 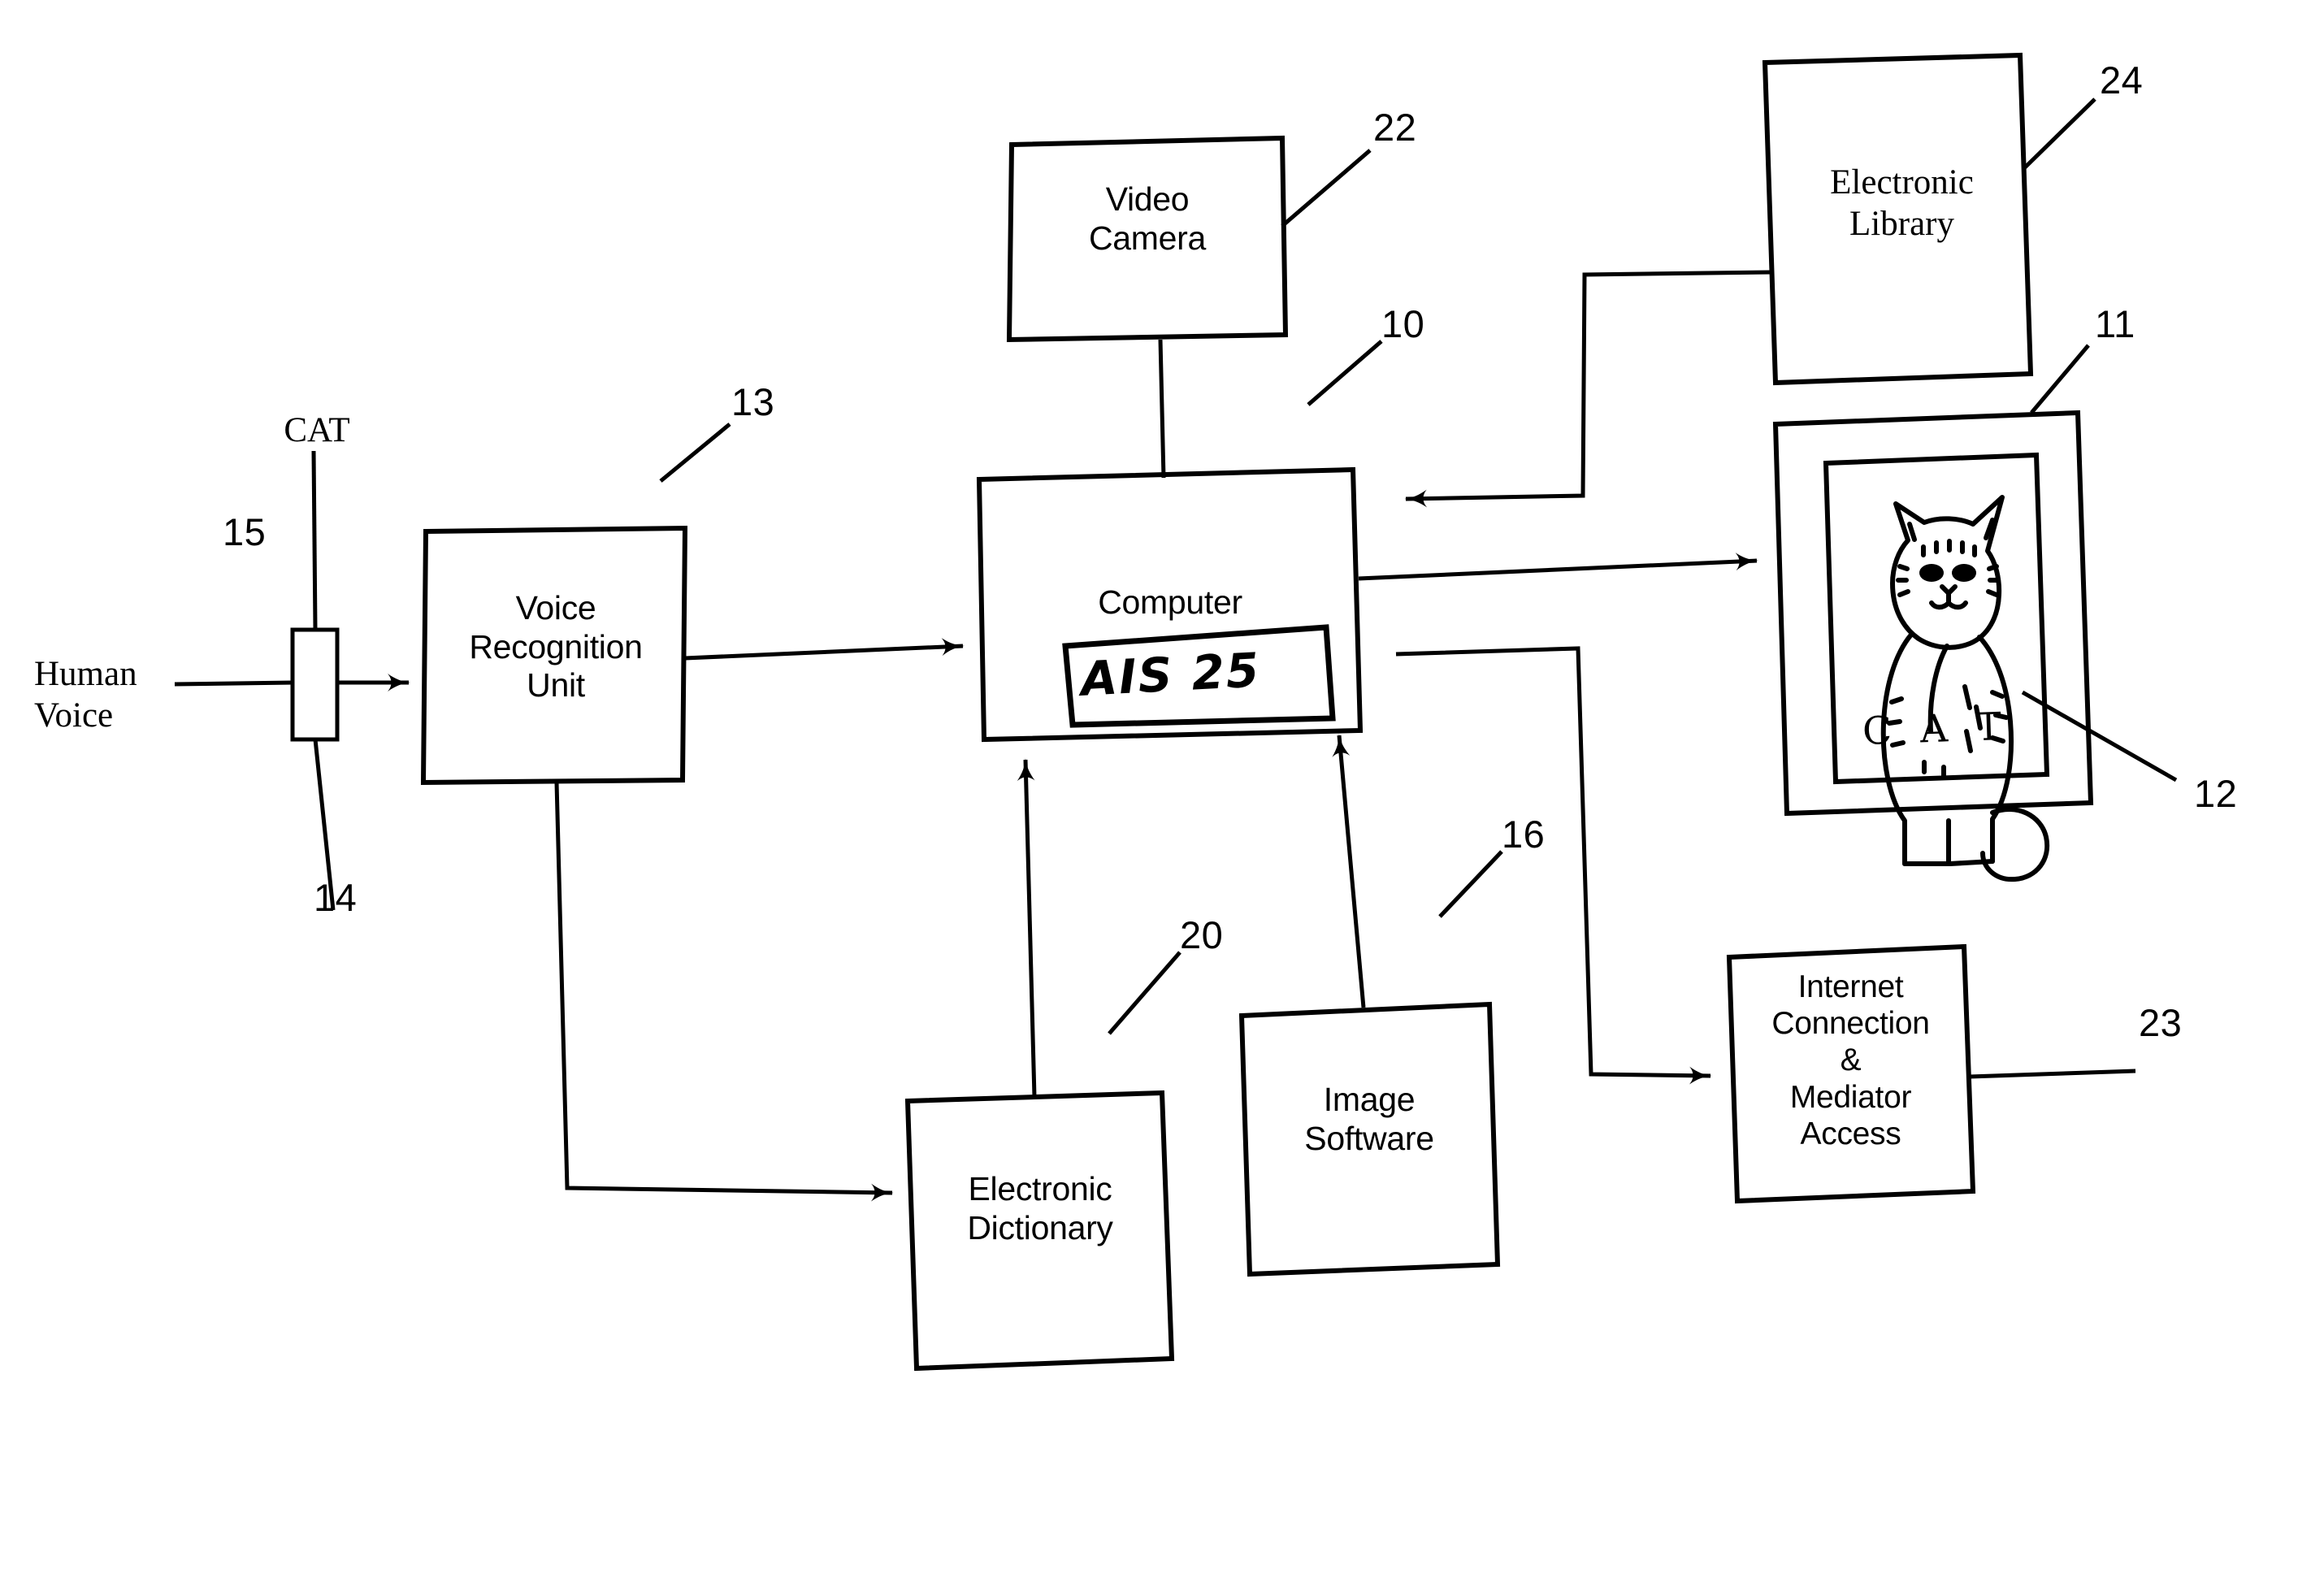 I want to click on ref-16: 16, so click(x=1524, y=834).